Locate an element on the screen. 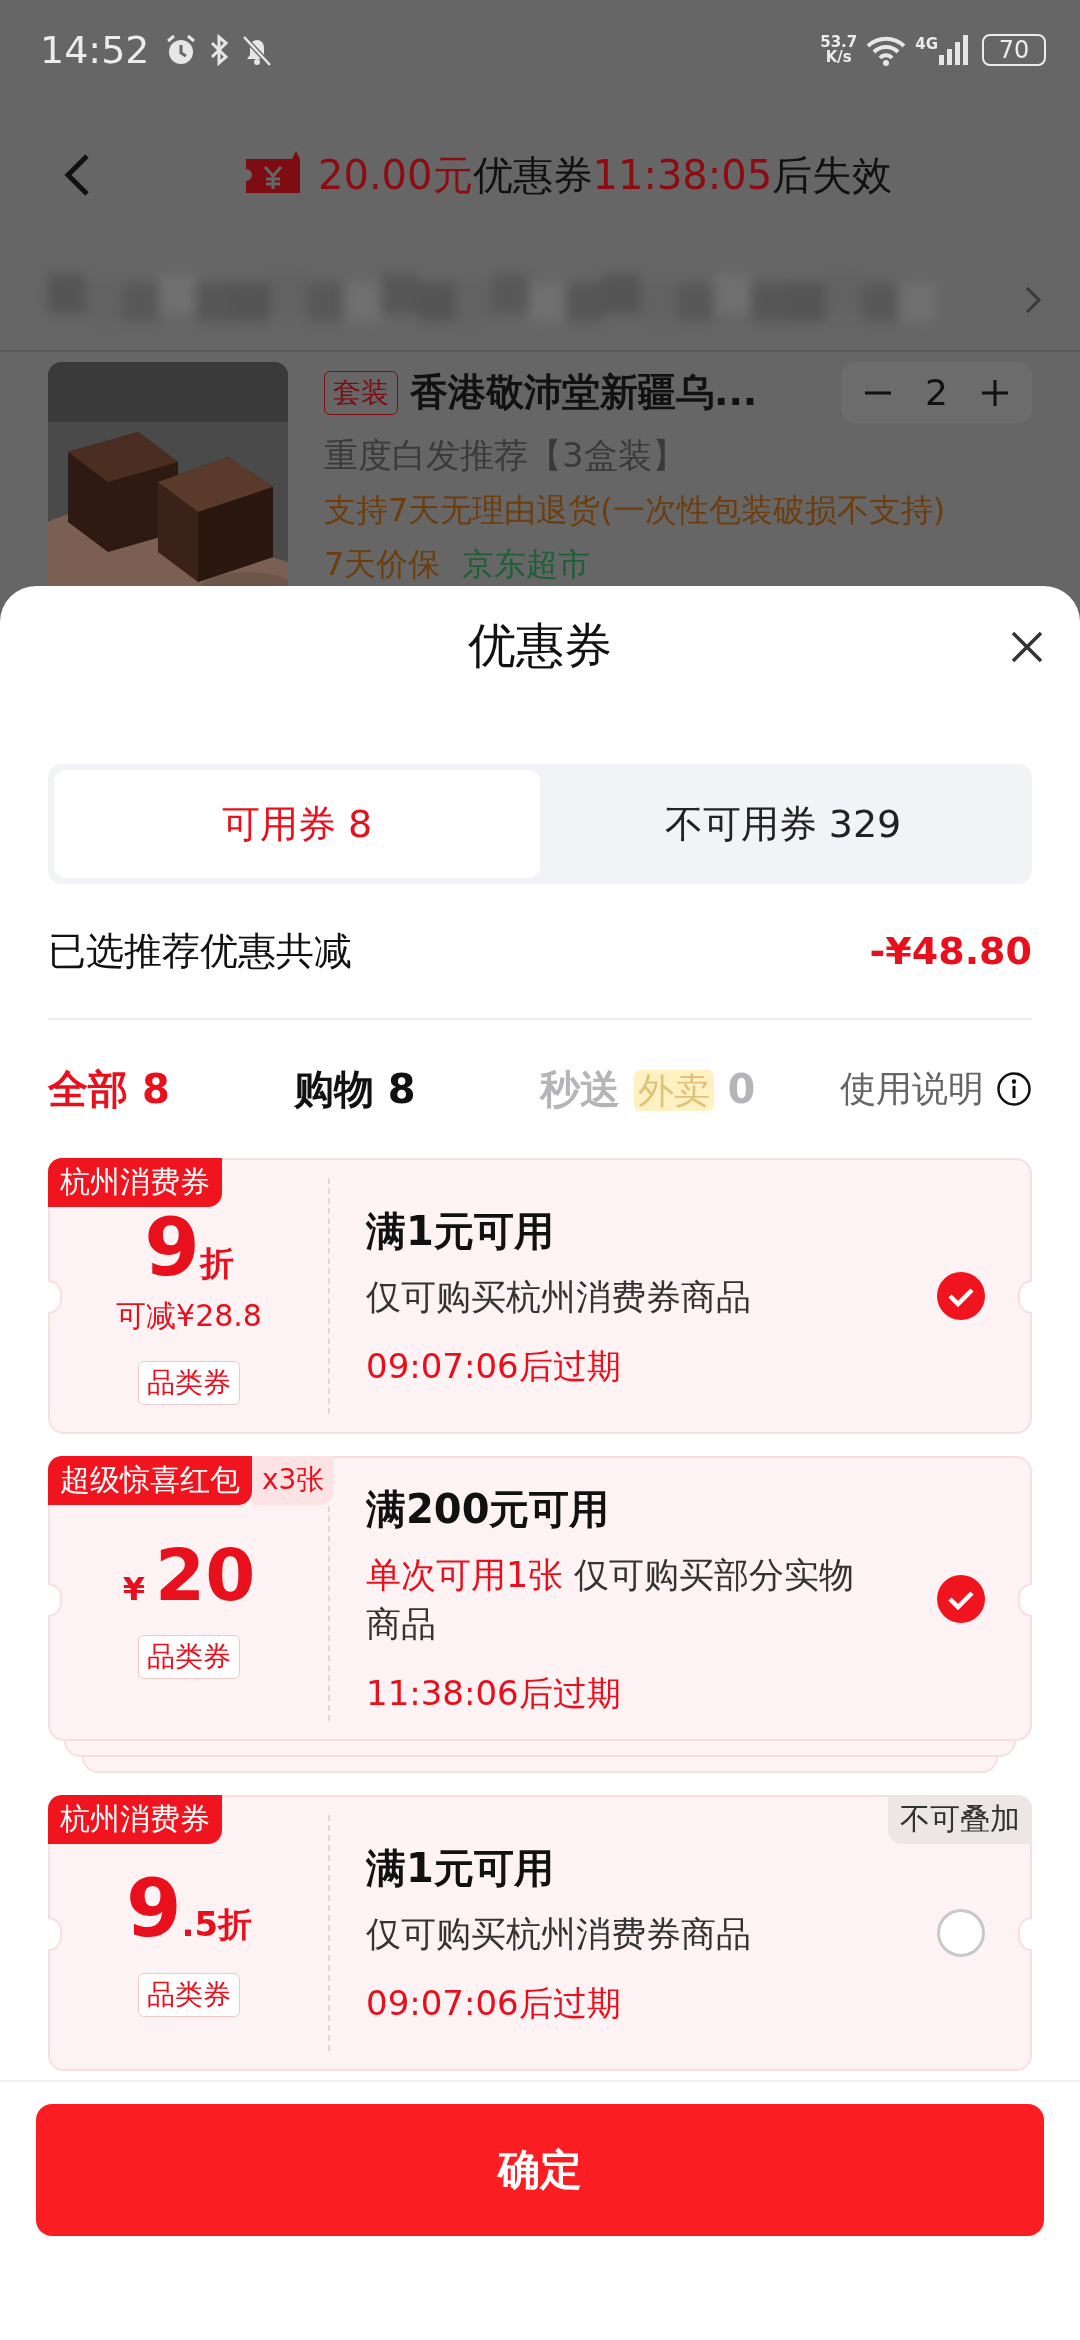 This screenshot has height=2340, width=1080. coupon-description: 单次可用1张 仅可购买部分实物商品 is located at coordinates (611, 1600).